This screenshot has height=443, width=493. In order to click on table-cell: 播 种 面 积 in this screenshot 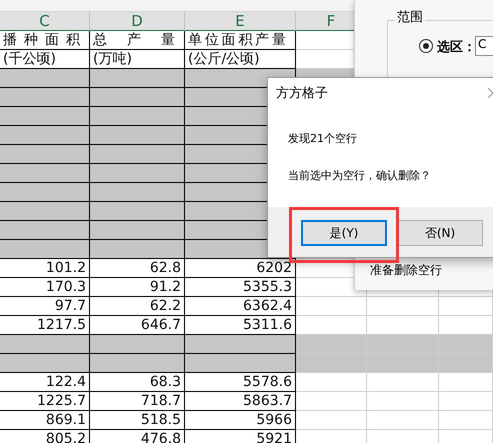, I will do `click(45, 40)`.